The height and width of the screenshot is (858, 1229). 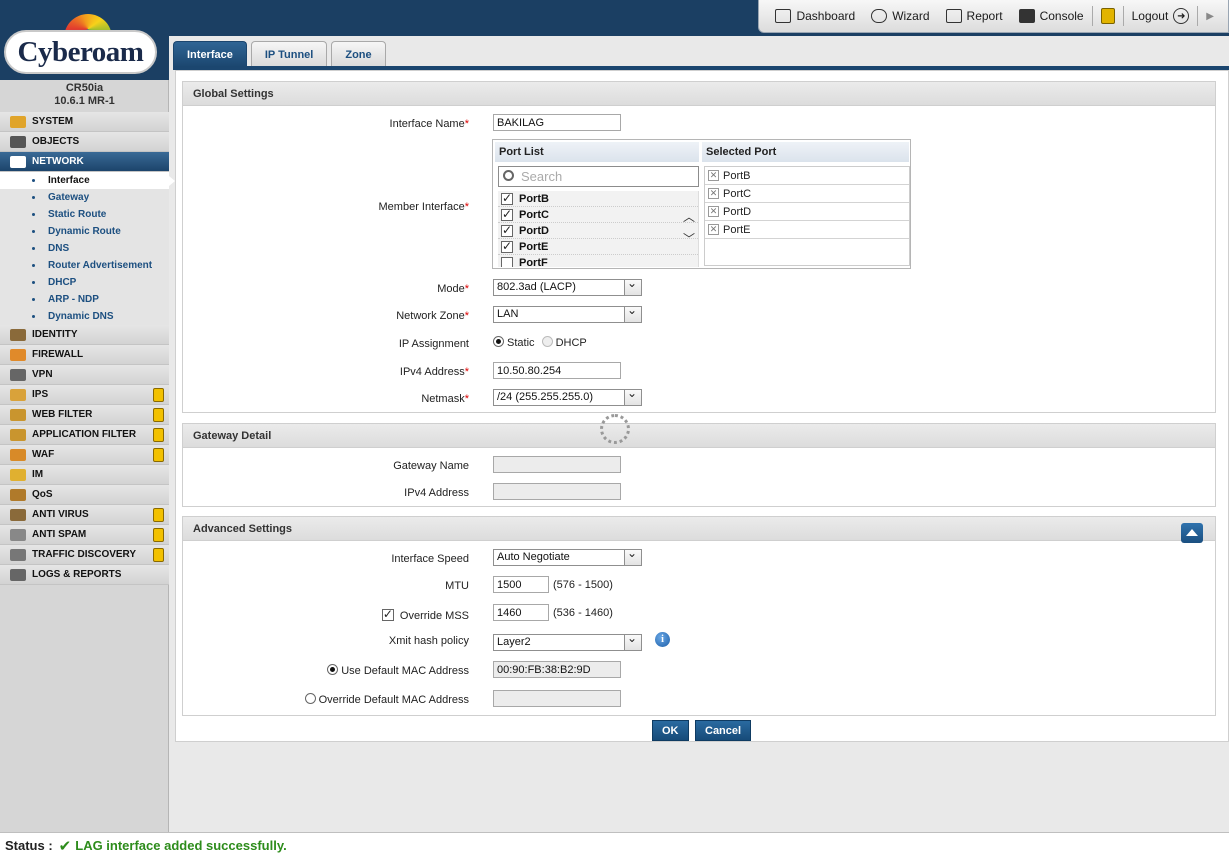 I want to click on port-list-item: PortF, so click(x=598, y=261).